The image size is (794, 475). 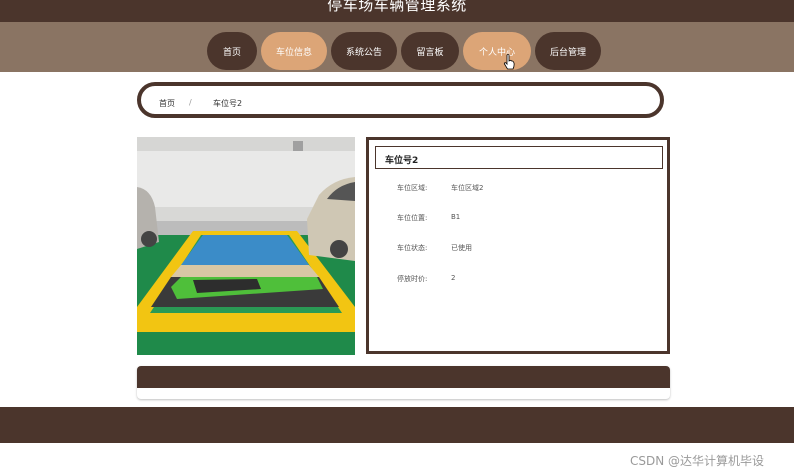 I want to click on breadcrumb-current: 车位号2, so click(x=228, y=103).